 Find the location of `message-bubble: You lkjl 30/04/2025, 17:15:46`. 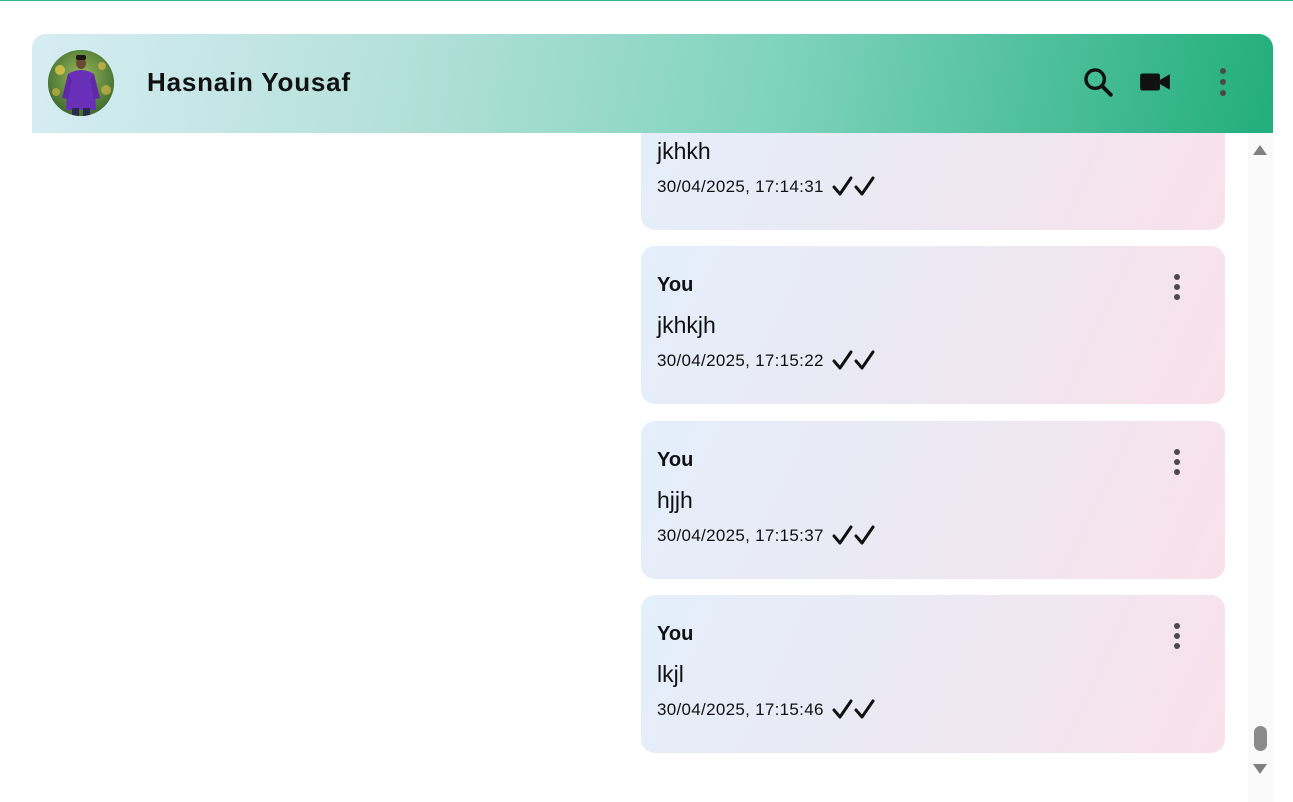

message-bubble: You lkjl 30/04/2025, 17:15:46 is located at coordinates (933, 674).